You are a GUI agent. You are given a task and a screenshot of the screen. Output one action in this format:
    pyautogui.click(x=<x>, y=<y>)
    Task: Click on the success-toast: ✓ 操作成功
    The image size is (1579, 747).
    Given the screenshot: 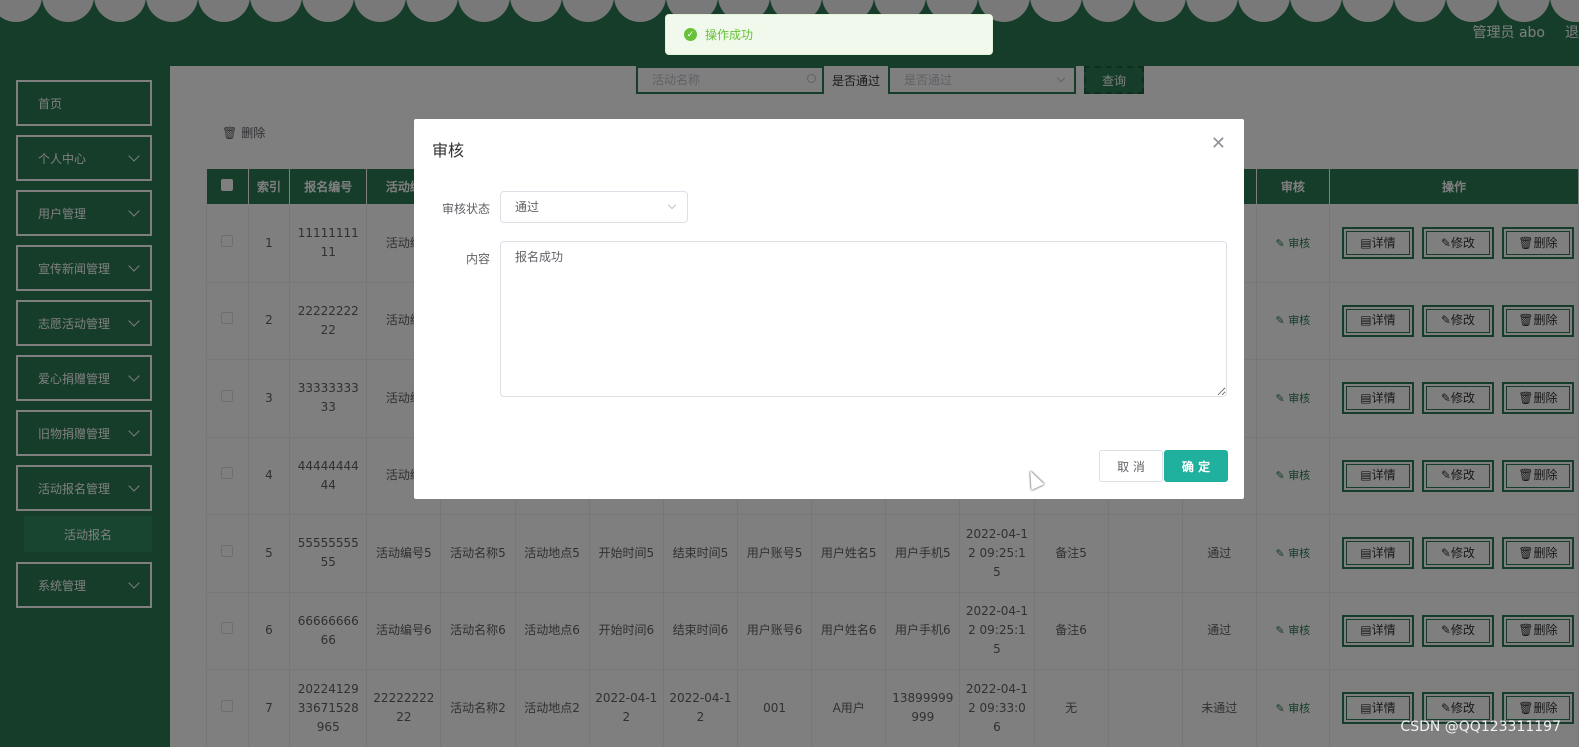 What is the action you would take?
    pyautogui.click(x=829, y=34)
    